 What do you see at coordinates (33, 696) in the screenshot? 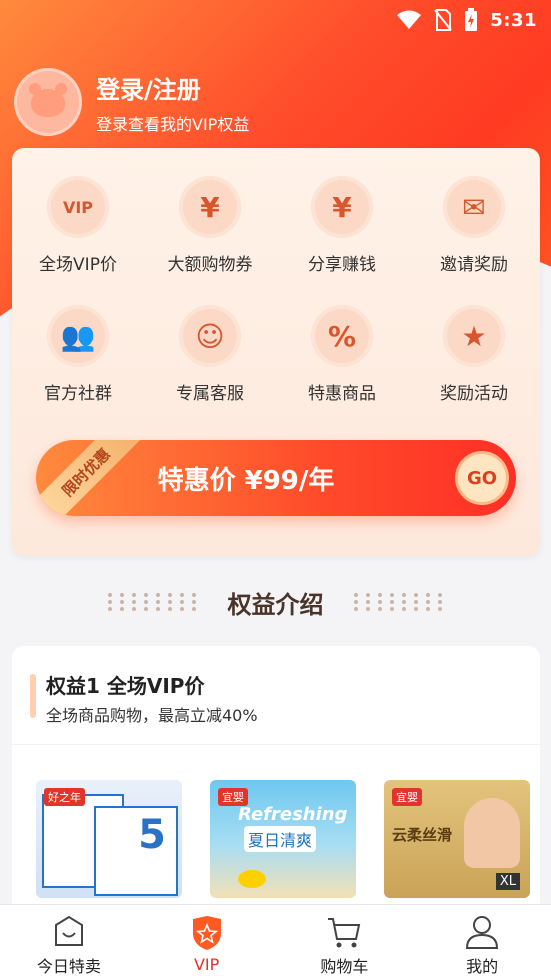
I see `benefit-accent-bar` at bounding box center [33, 696].